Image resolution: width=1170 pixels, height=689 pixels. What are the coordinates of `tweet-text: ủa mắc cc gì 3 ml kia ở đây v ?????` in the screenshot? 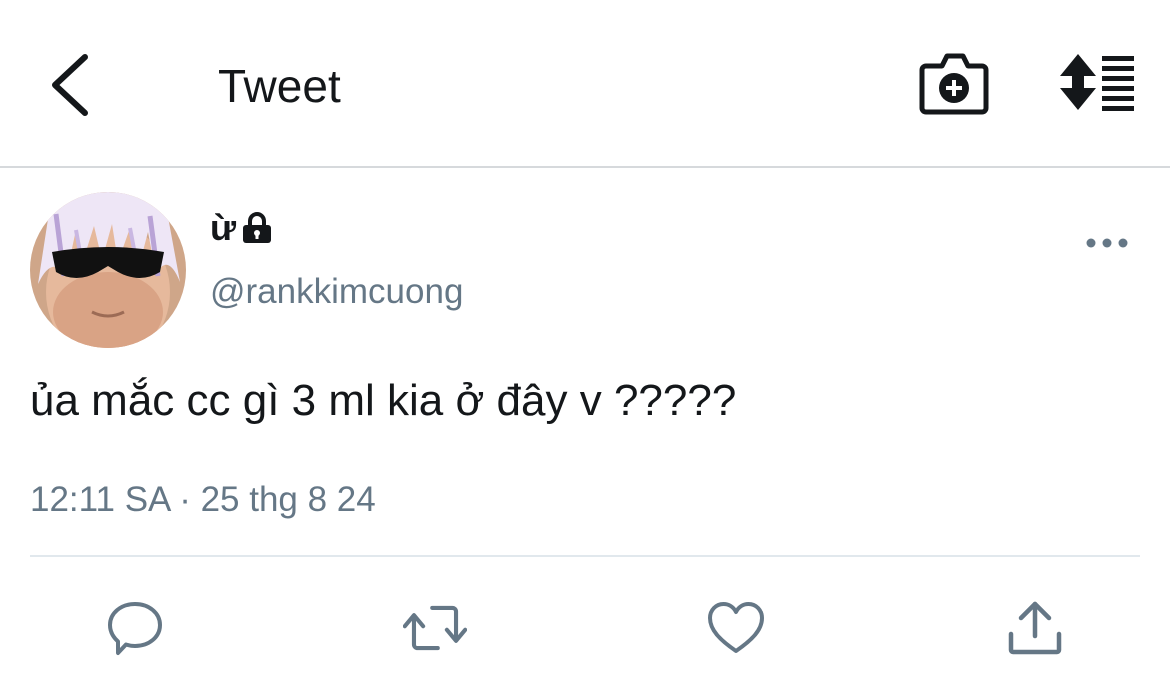 It's located at (383, 400).